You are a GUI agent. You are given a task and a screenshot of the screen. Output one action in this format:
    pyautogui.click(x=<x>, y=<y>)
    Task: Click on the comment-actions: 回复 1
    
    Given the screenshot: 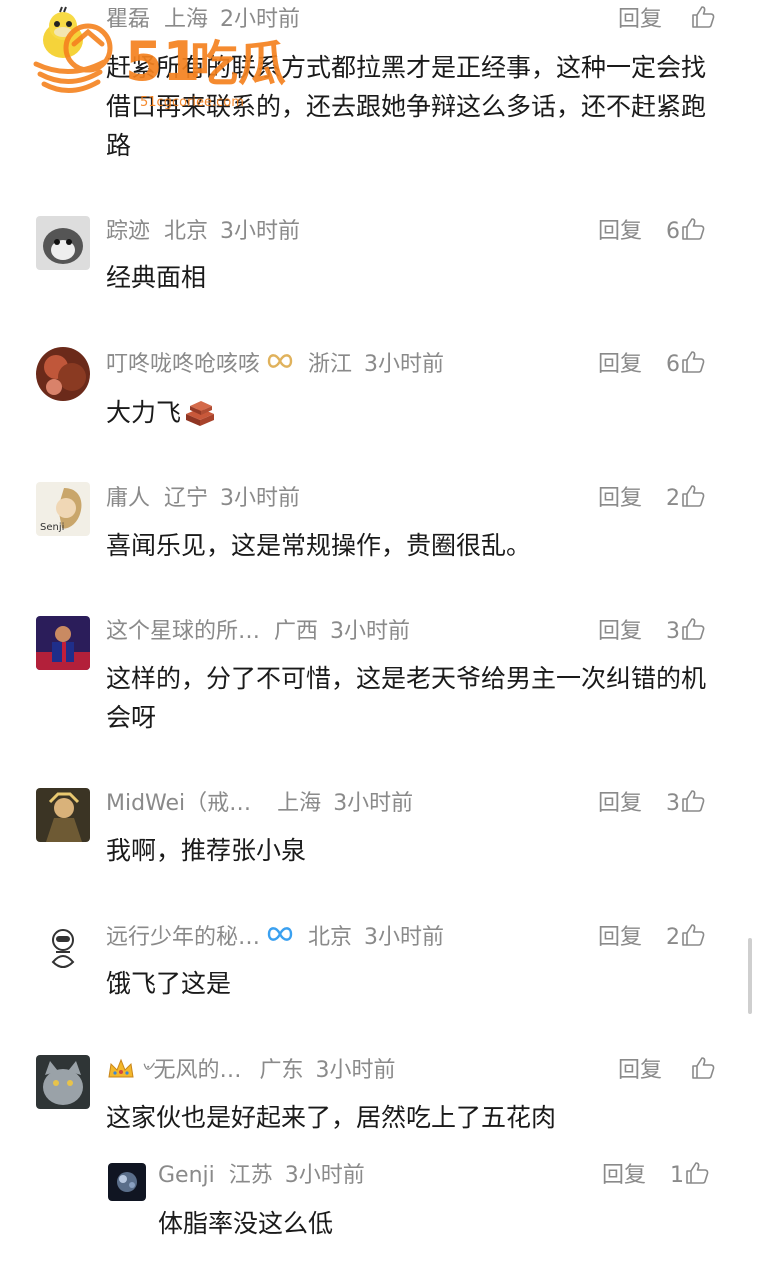 What is the action you would take?
    pyautogui.click(x=656, y=1176)
    